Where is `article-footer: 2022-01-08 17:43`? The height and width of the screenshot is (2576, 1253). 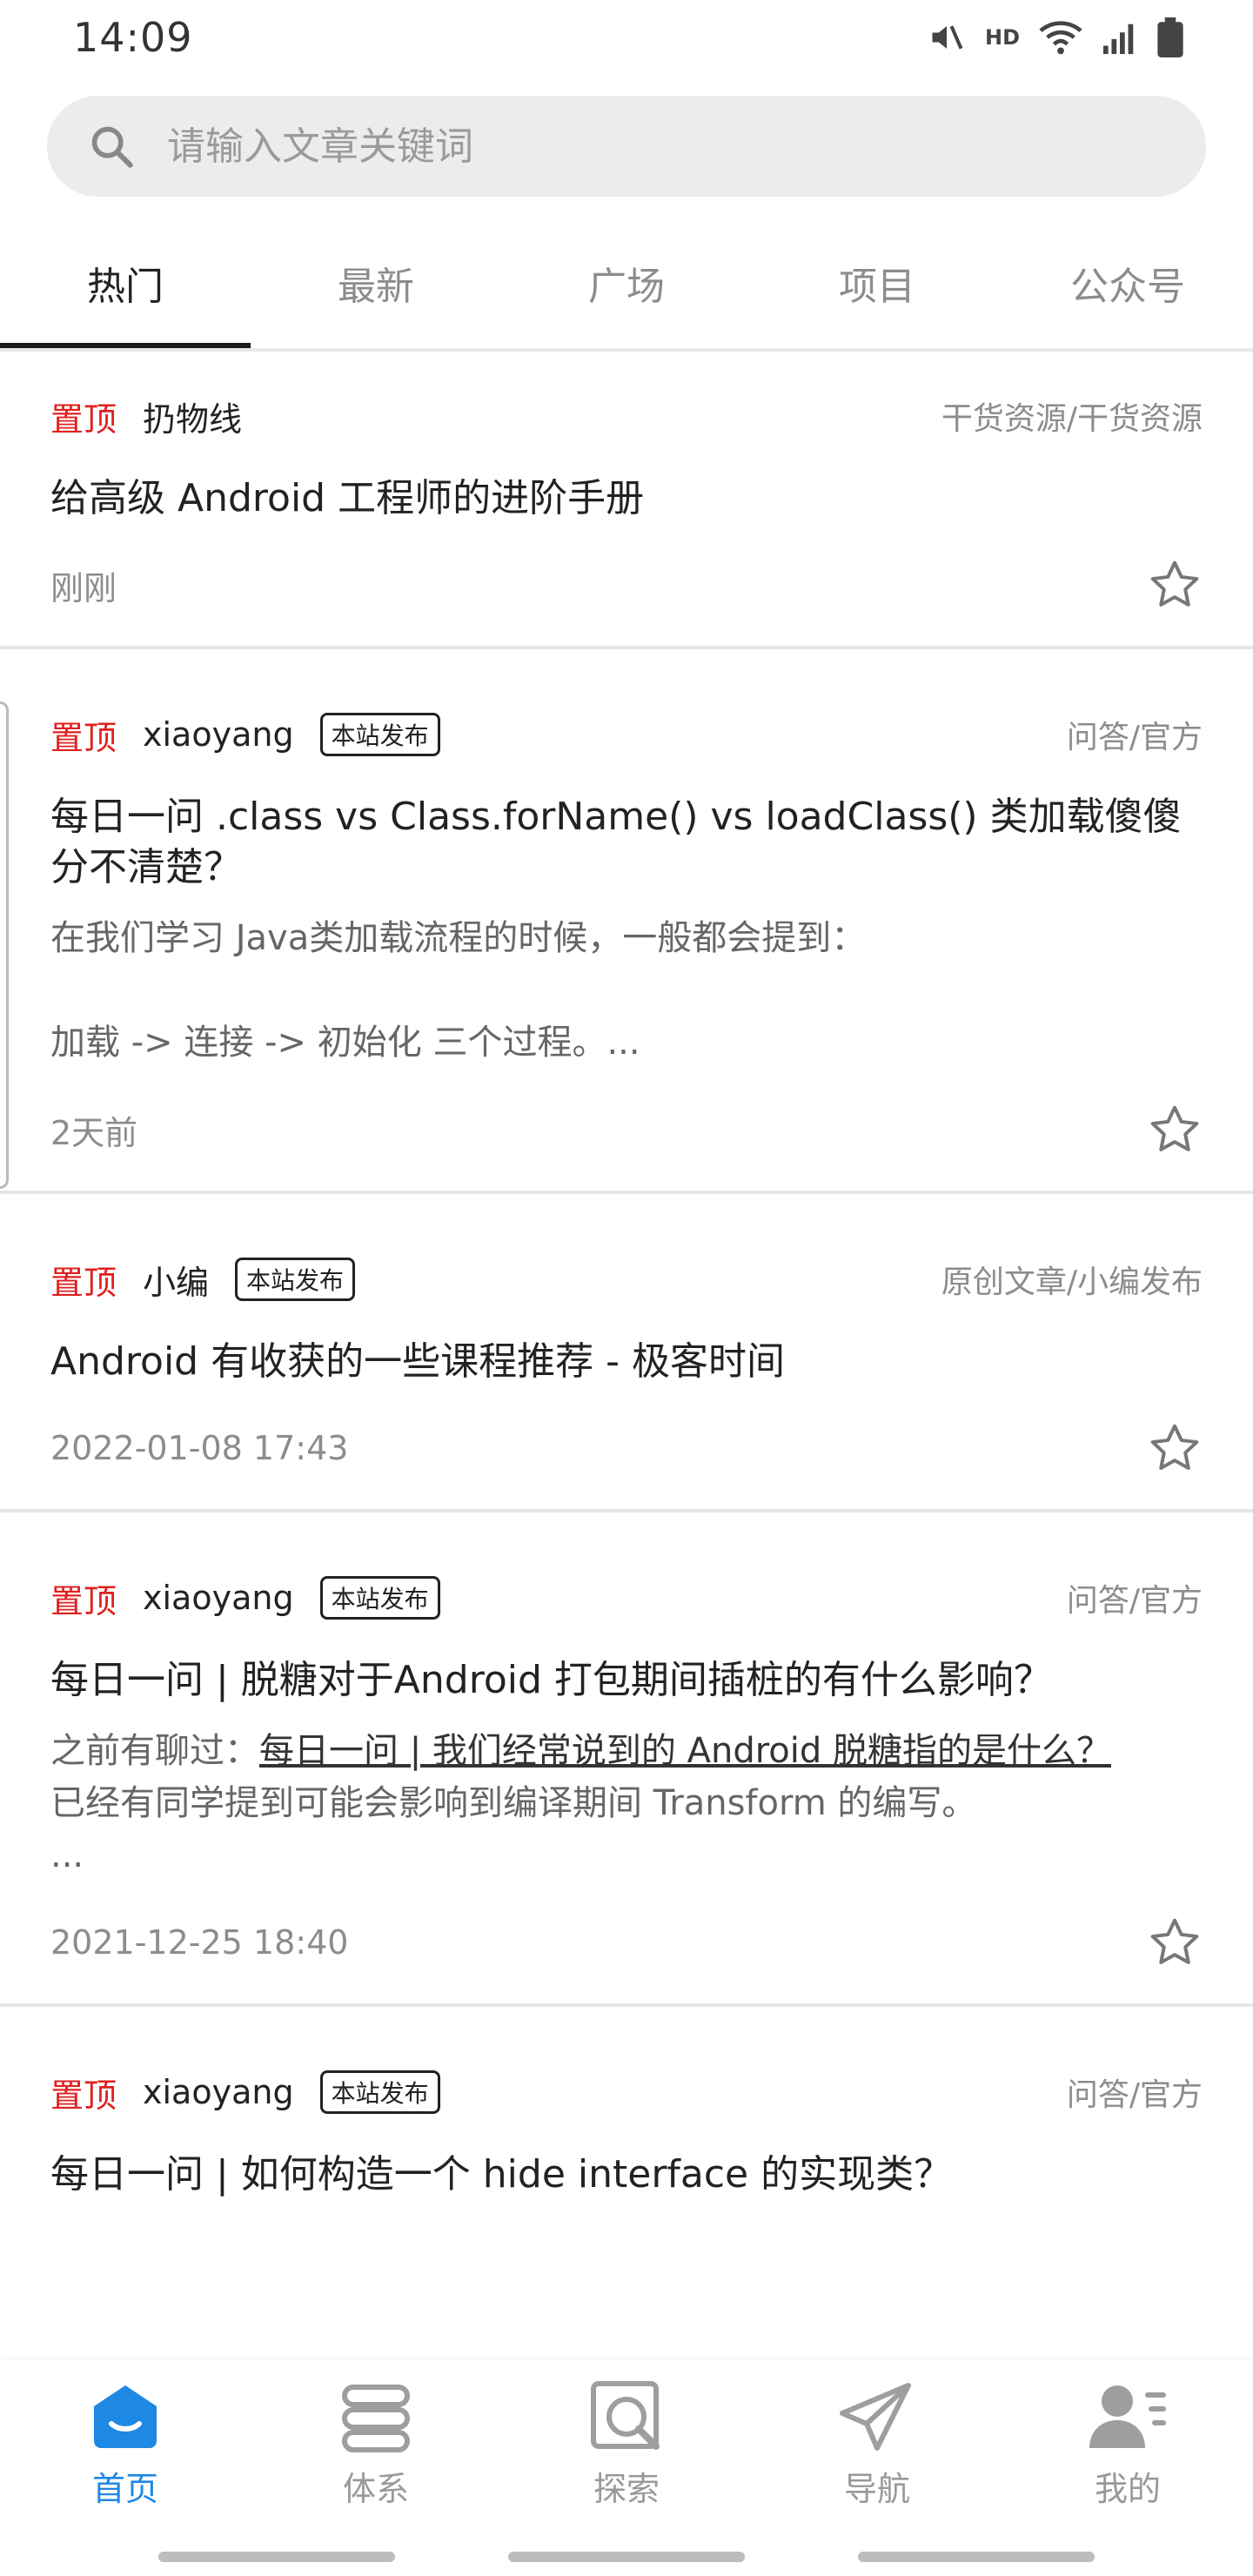
article-footer: 2022-01-08 17:43 is located at coordinates (626, 1448).